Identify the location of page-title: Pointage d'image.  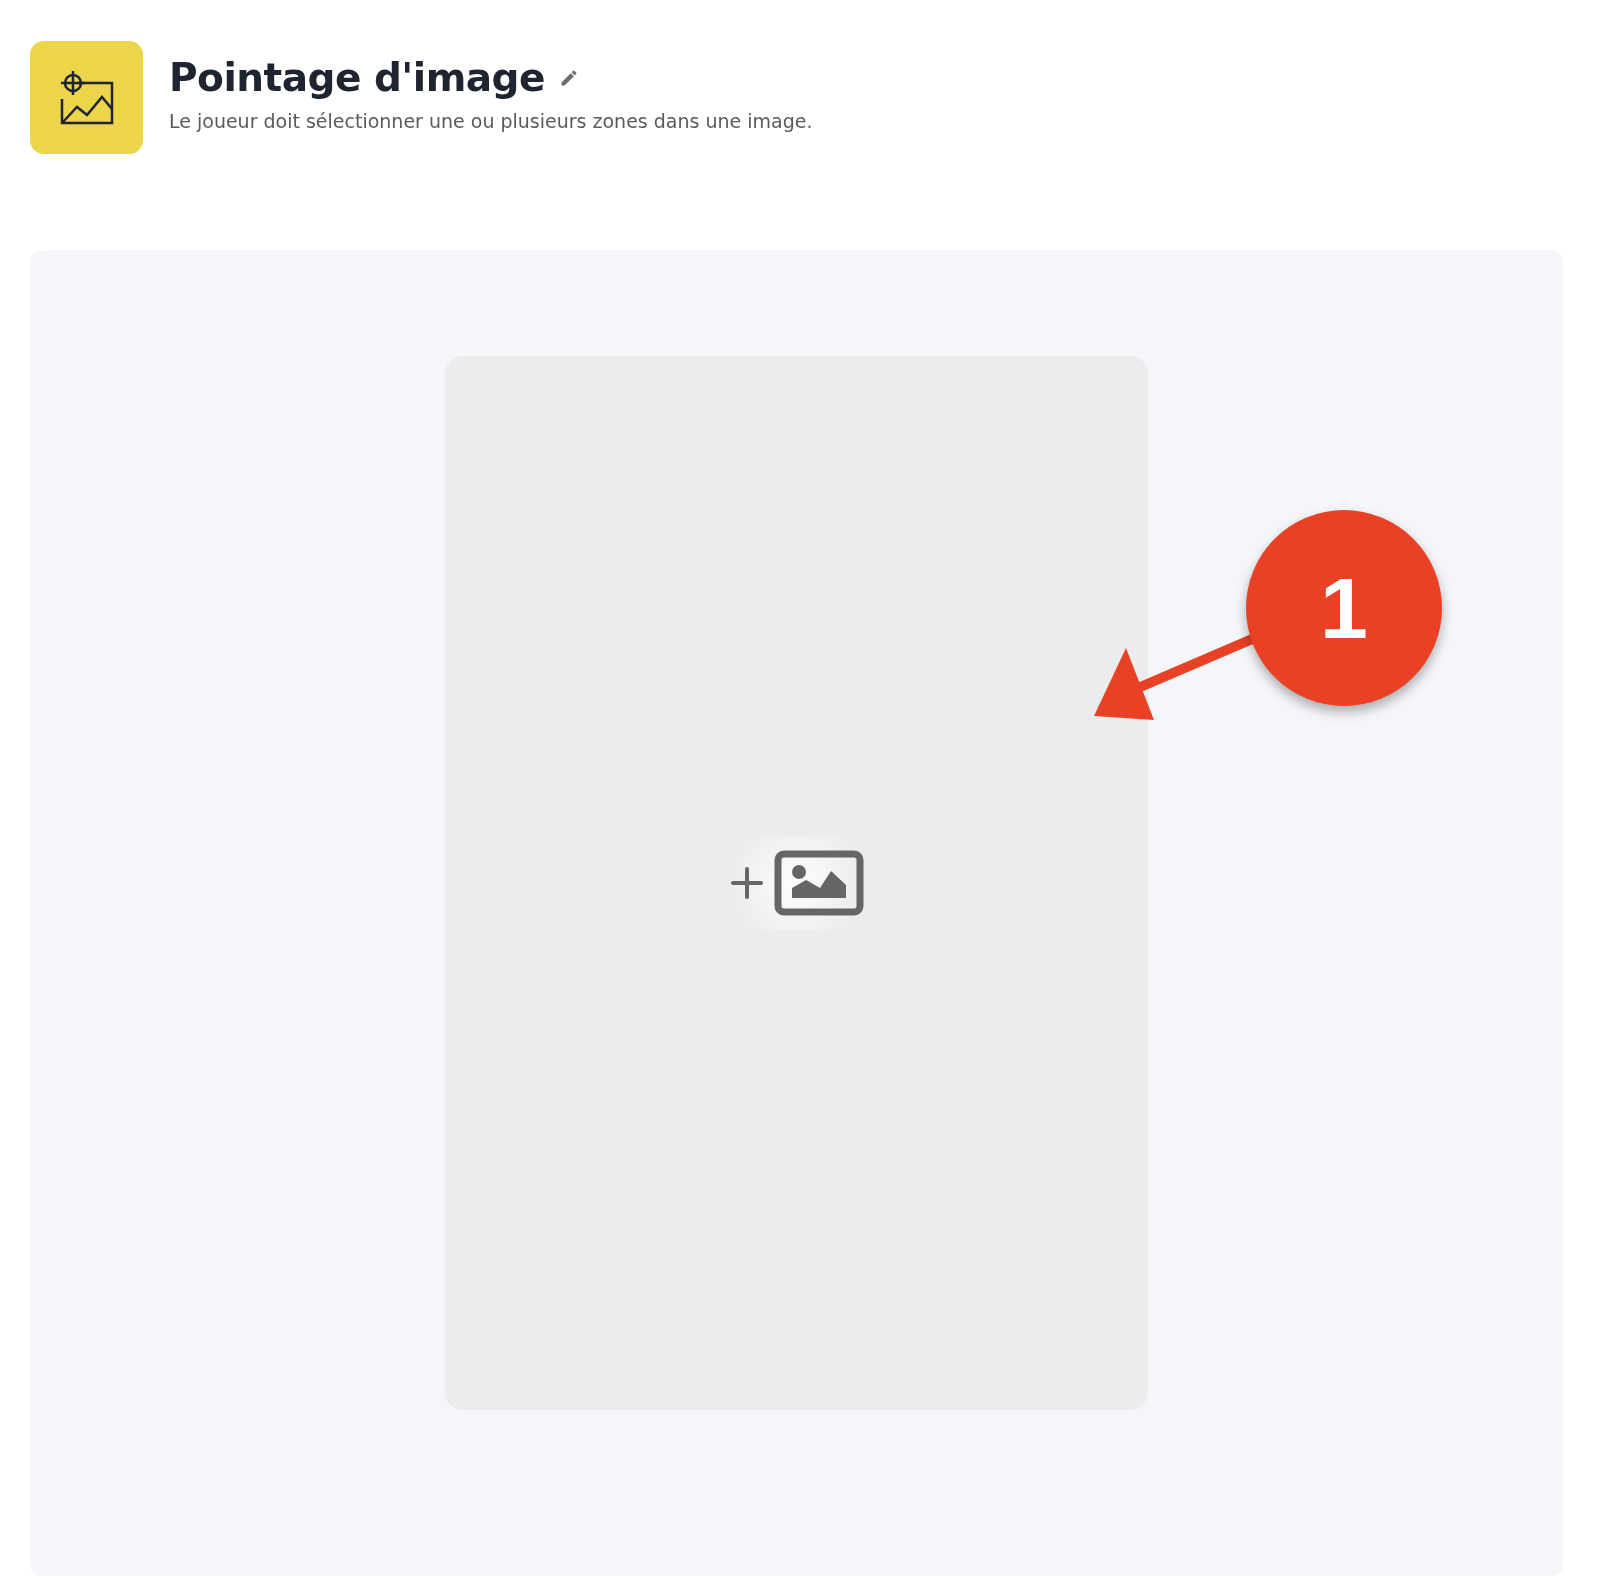
(357, 77).